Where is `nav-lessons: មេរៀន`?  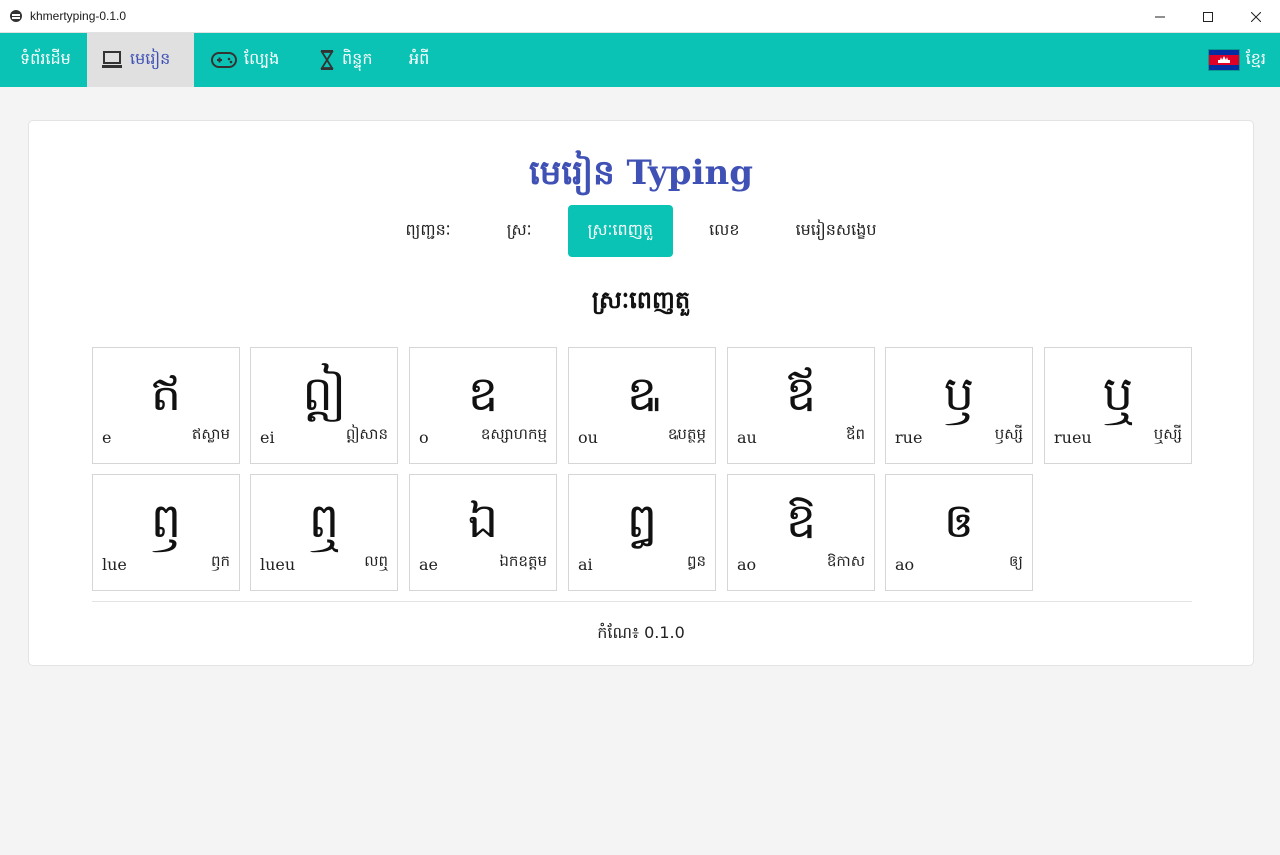 nav-lessons: មេរៀន is located at coordinates (140, 60).